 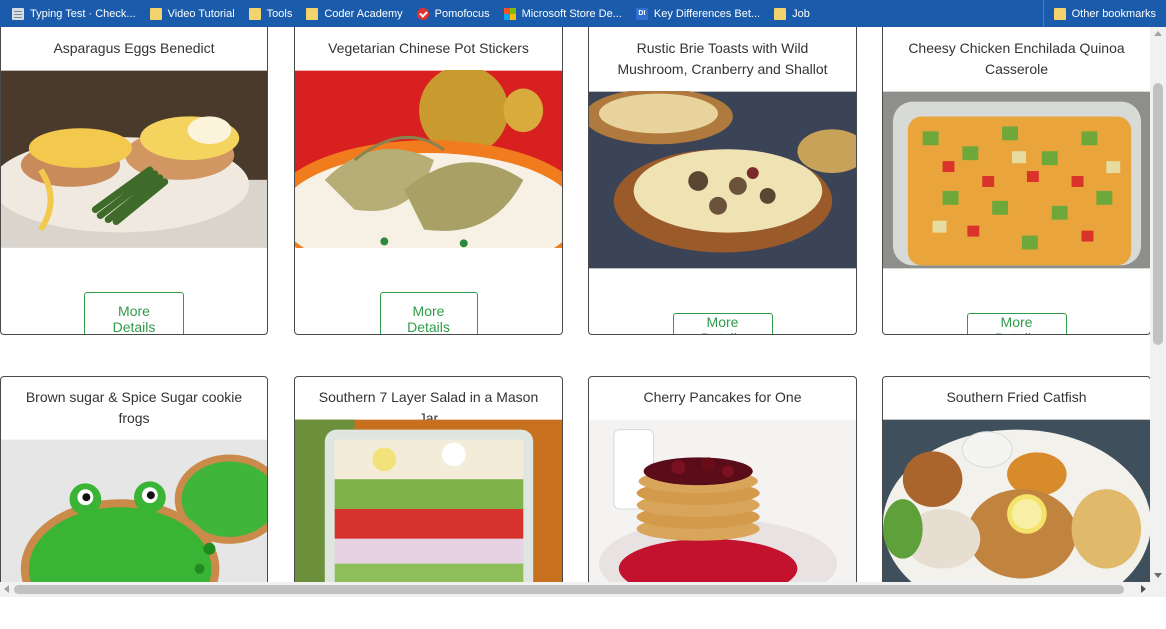 I want to click on bookmark-video-tutorial: Video Tutorial, so click(x=193, y=13).